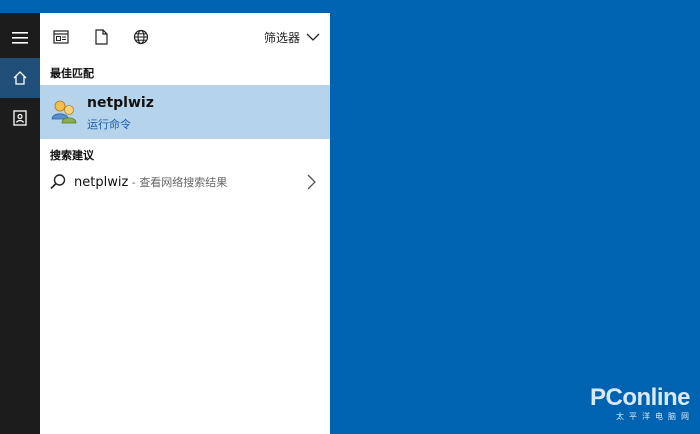  Describe the element at coordinates (20, 223) in the screenshot. I see `start-rail` at that location.